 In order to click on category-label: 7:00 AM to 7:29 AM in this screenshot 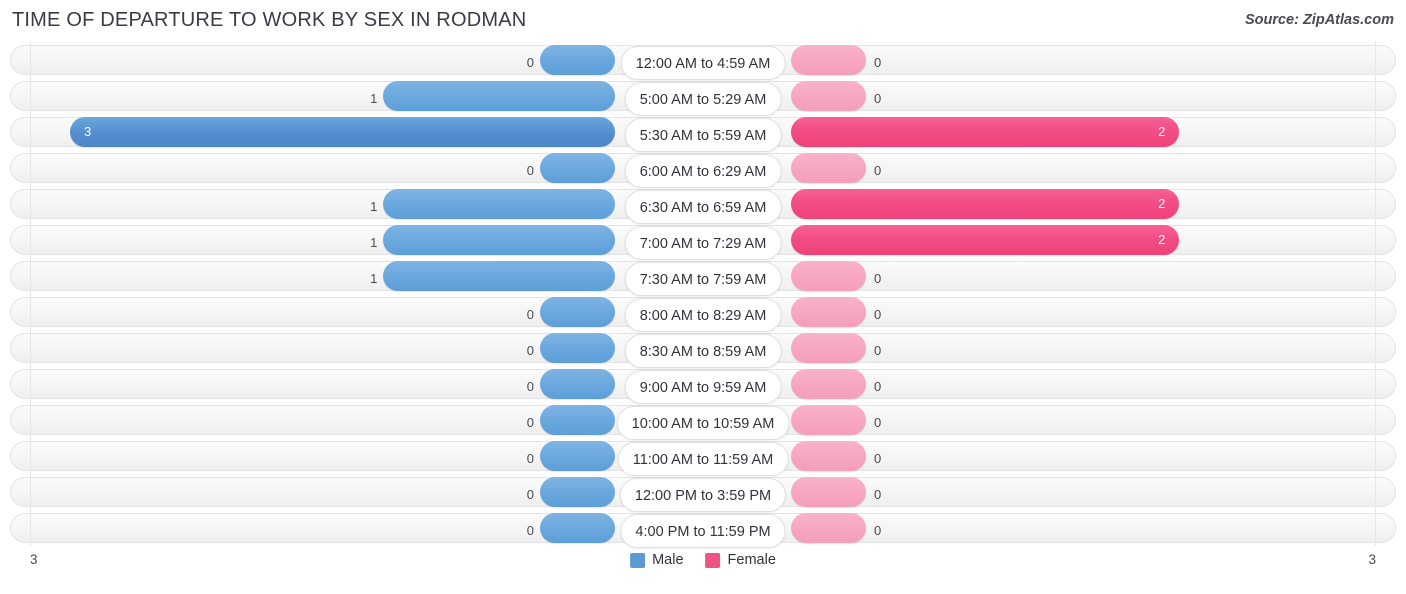, I will do `click(703, 243)`.